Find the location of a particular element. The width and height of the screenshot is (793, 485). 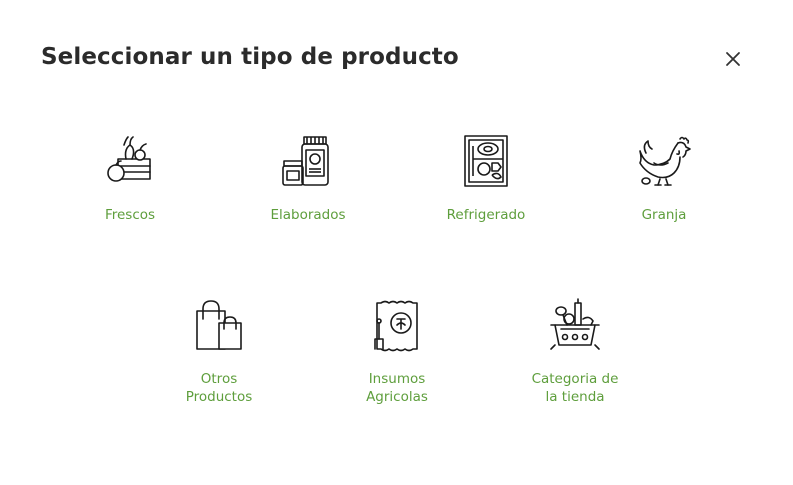

option-otros-productos: Otros Productos is located at coordinates (219, 351).